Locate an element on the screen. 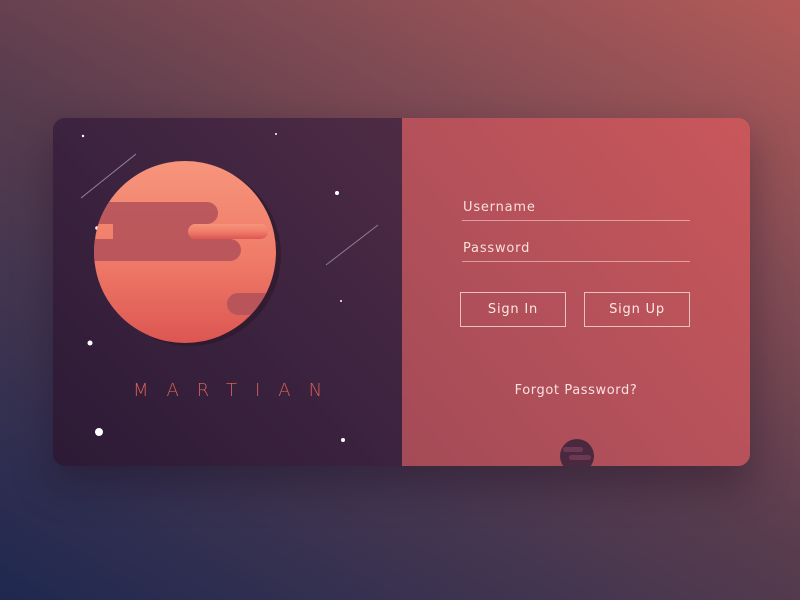 The image size is (800, 600). sign-up-button: Sign Up is located at coordinates (637, 309).